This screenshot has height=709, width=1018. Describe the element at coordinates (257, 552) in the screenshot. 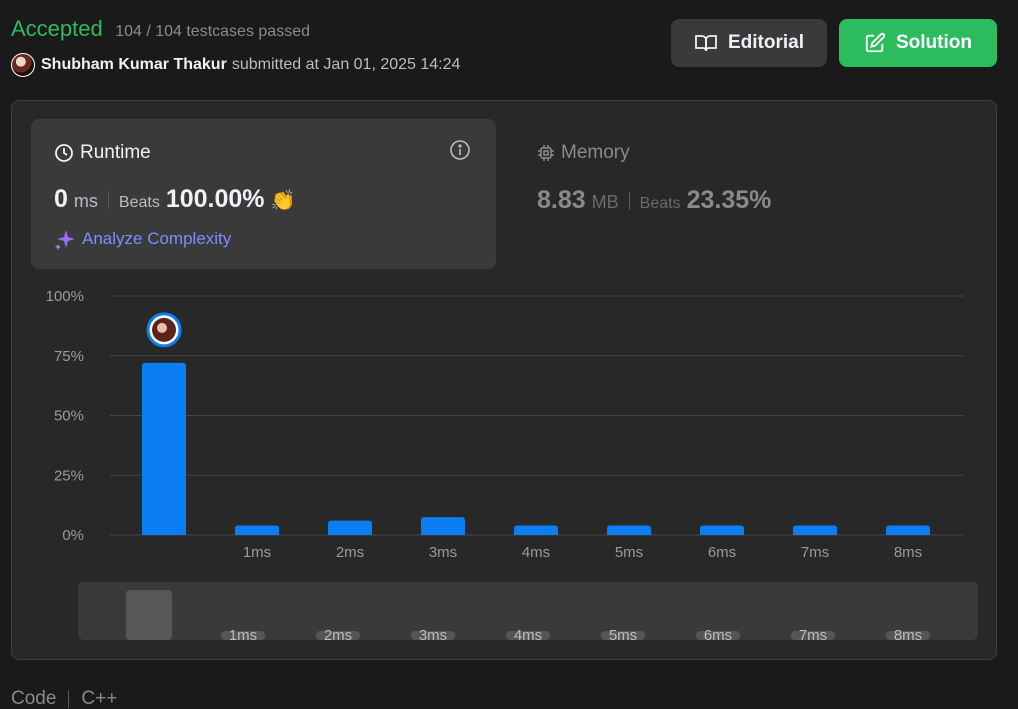

I see `x-tick-label: 1ms` at that location.